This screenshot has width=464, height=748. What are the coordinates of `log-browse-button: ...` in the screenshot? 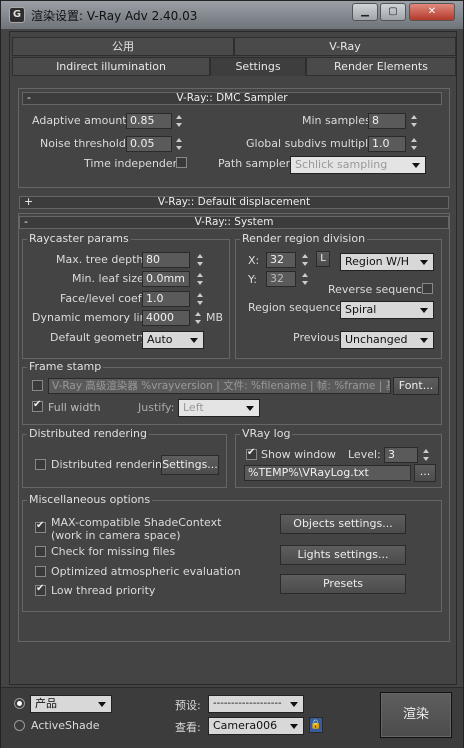 It's located at (425, 473).